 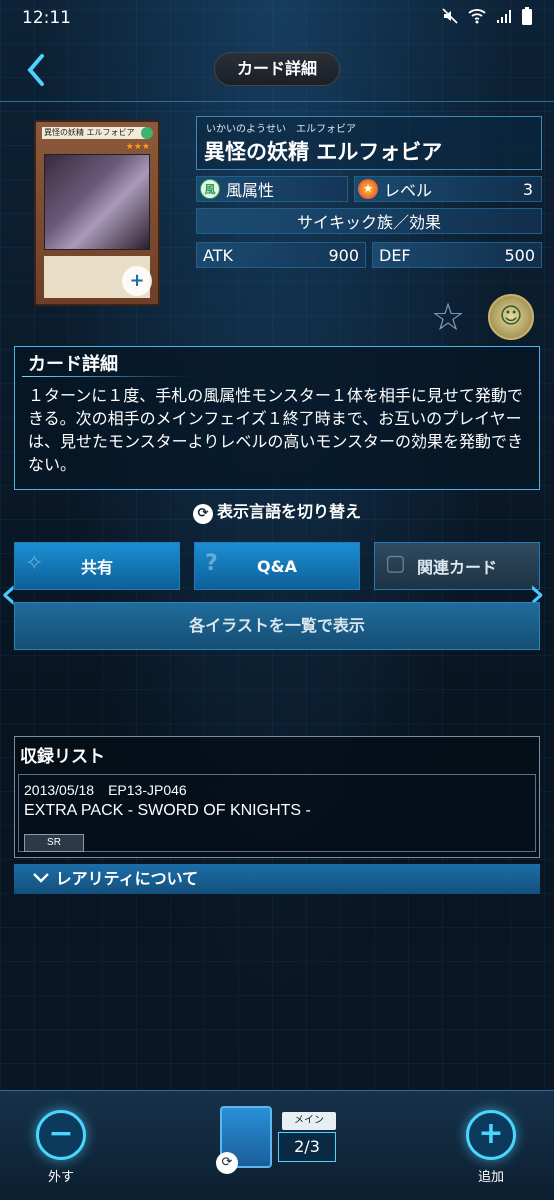 What do you see at coordinates (61, 1135) in the screenshot?
I see `remove-button: −` at bounding box center [61, 1135].